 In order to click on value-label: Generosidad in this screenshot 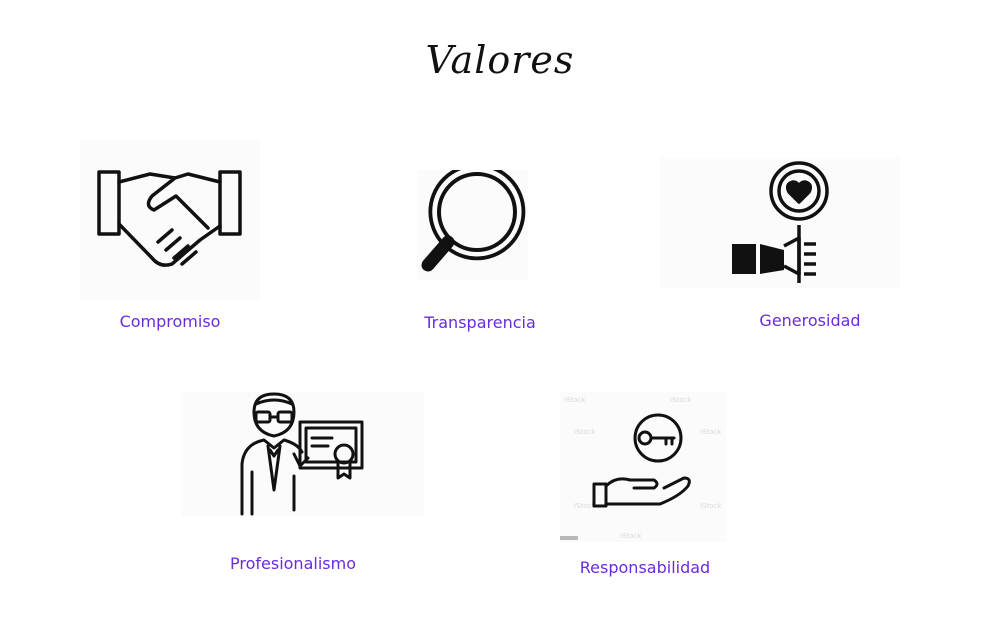, I will do `click(810, 320)`.